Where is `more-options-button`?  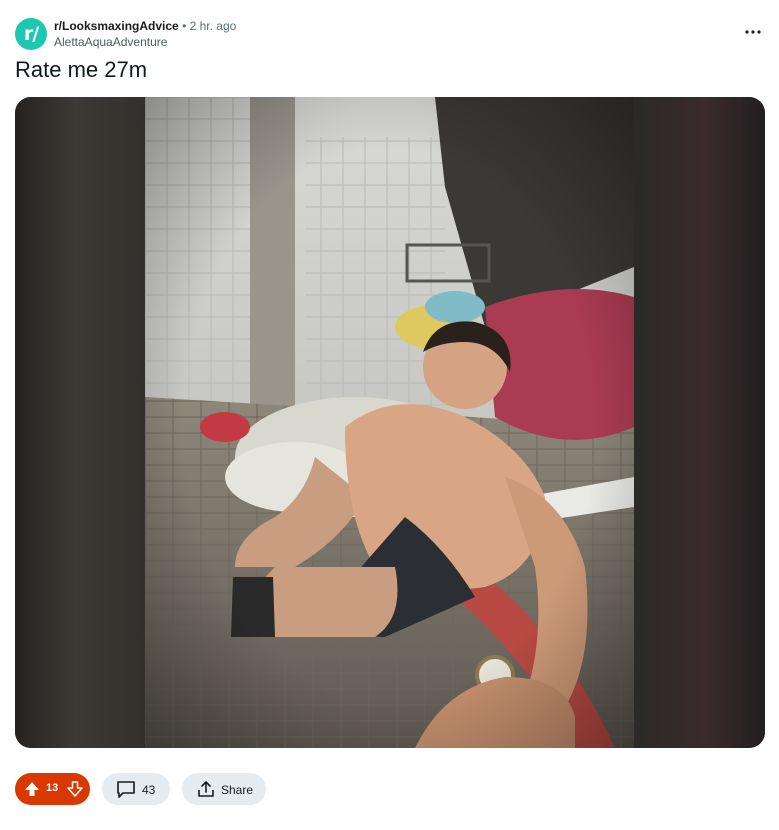
more-options-button is located at coordinates (753, 32).